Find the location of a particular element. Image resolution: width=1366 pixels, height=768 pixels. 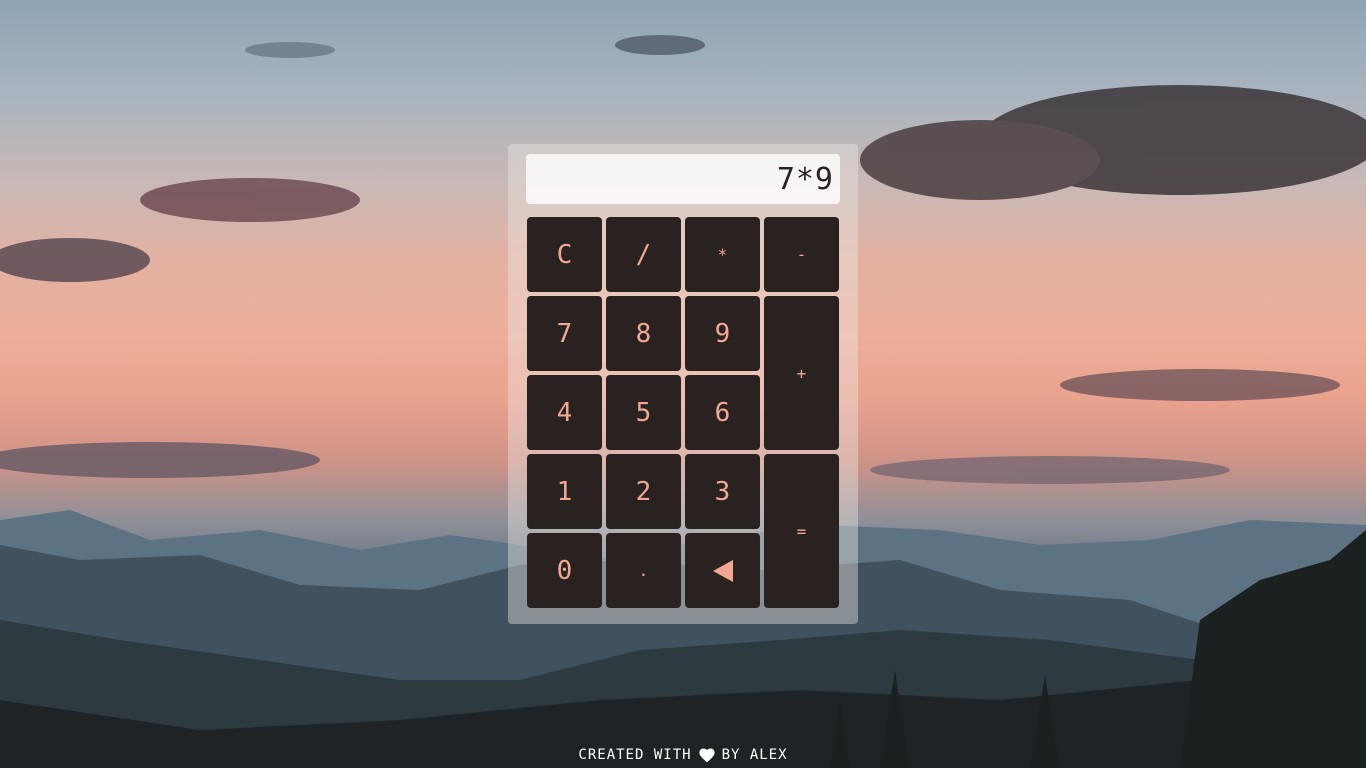

six-button: 6 is located at coordinates (722, 412).